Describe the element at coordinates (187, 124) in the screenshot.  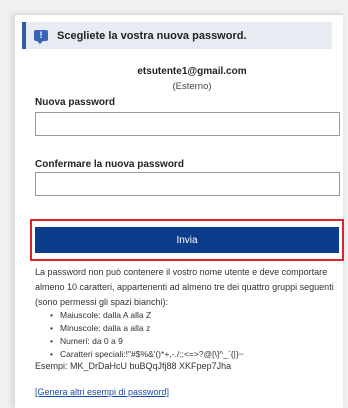
I see `new-password-input` at that location.